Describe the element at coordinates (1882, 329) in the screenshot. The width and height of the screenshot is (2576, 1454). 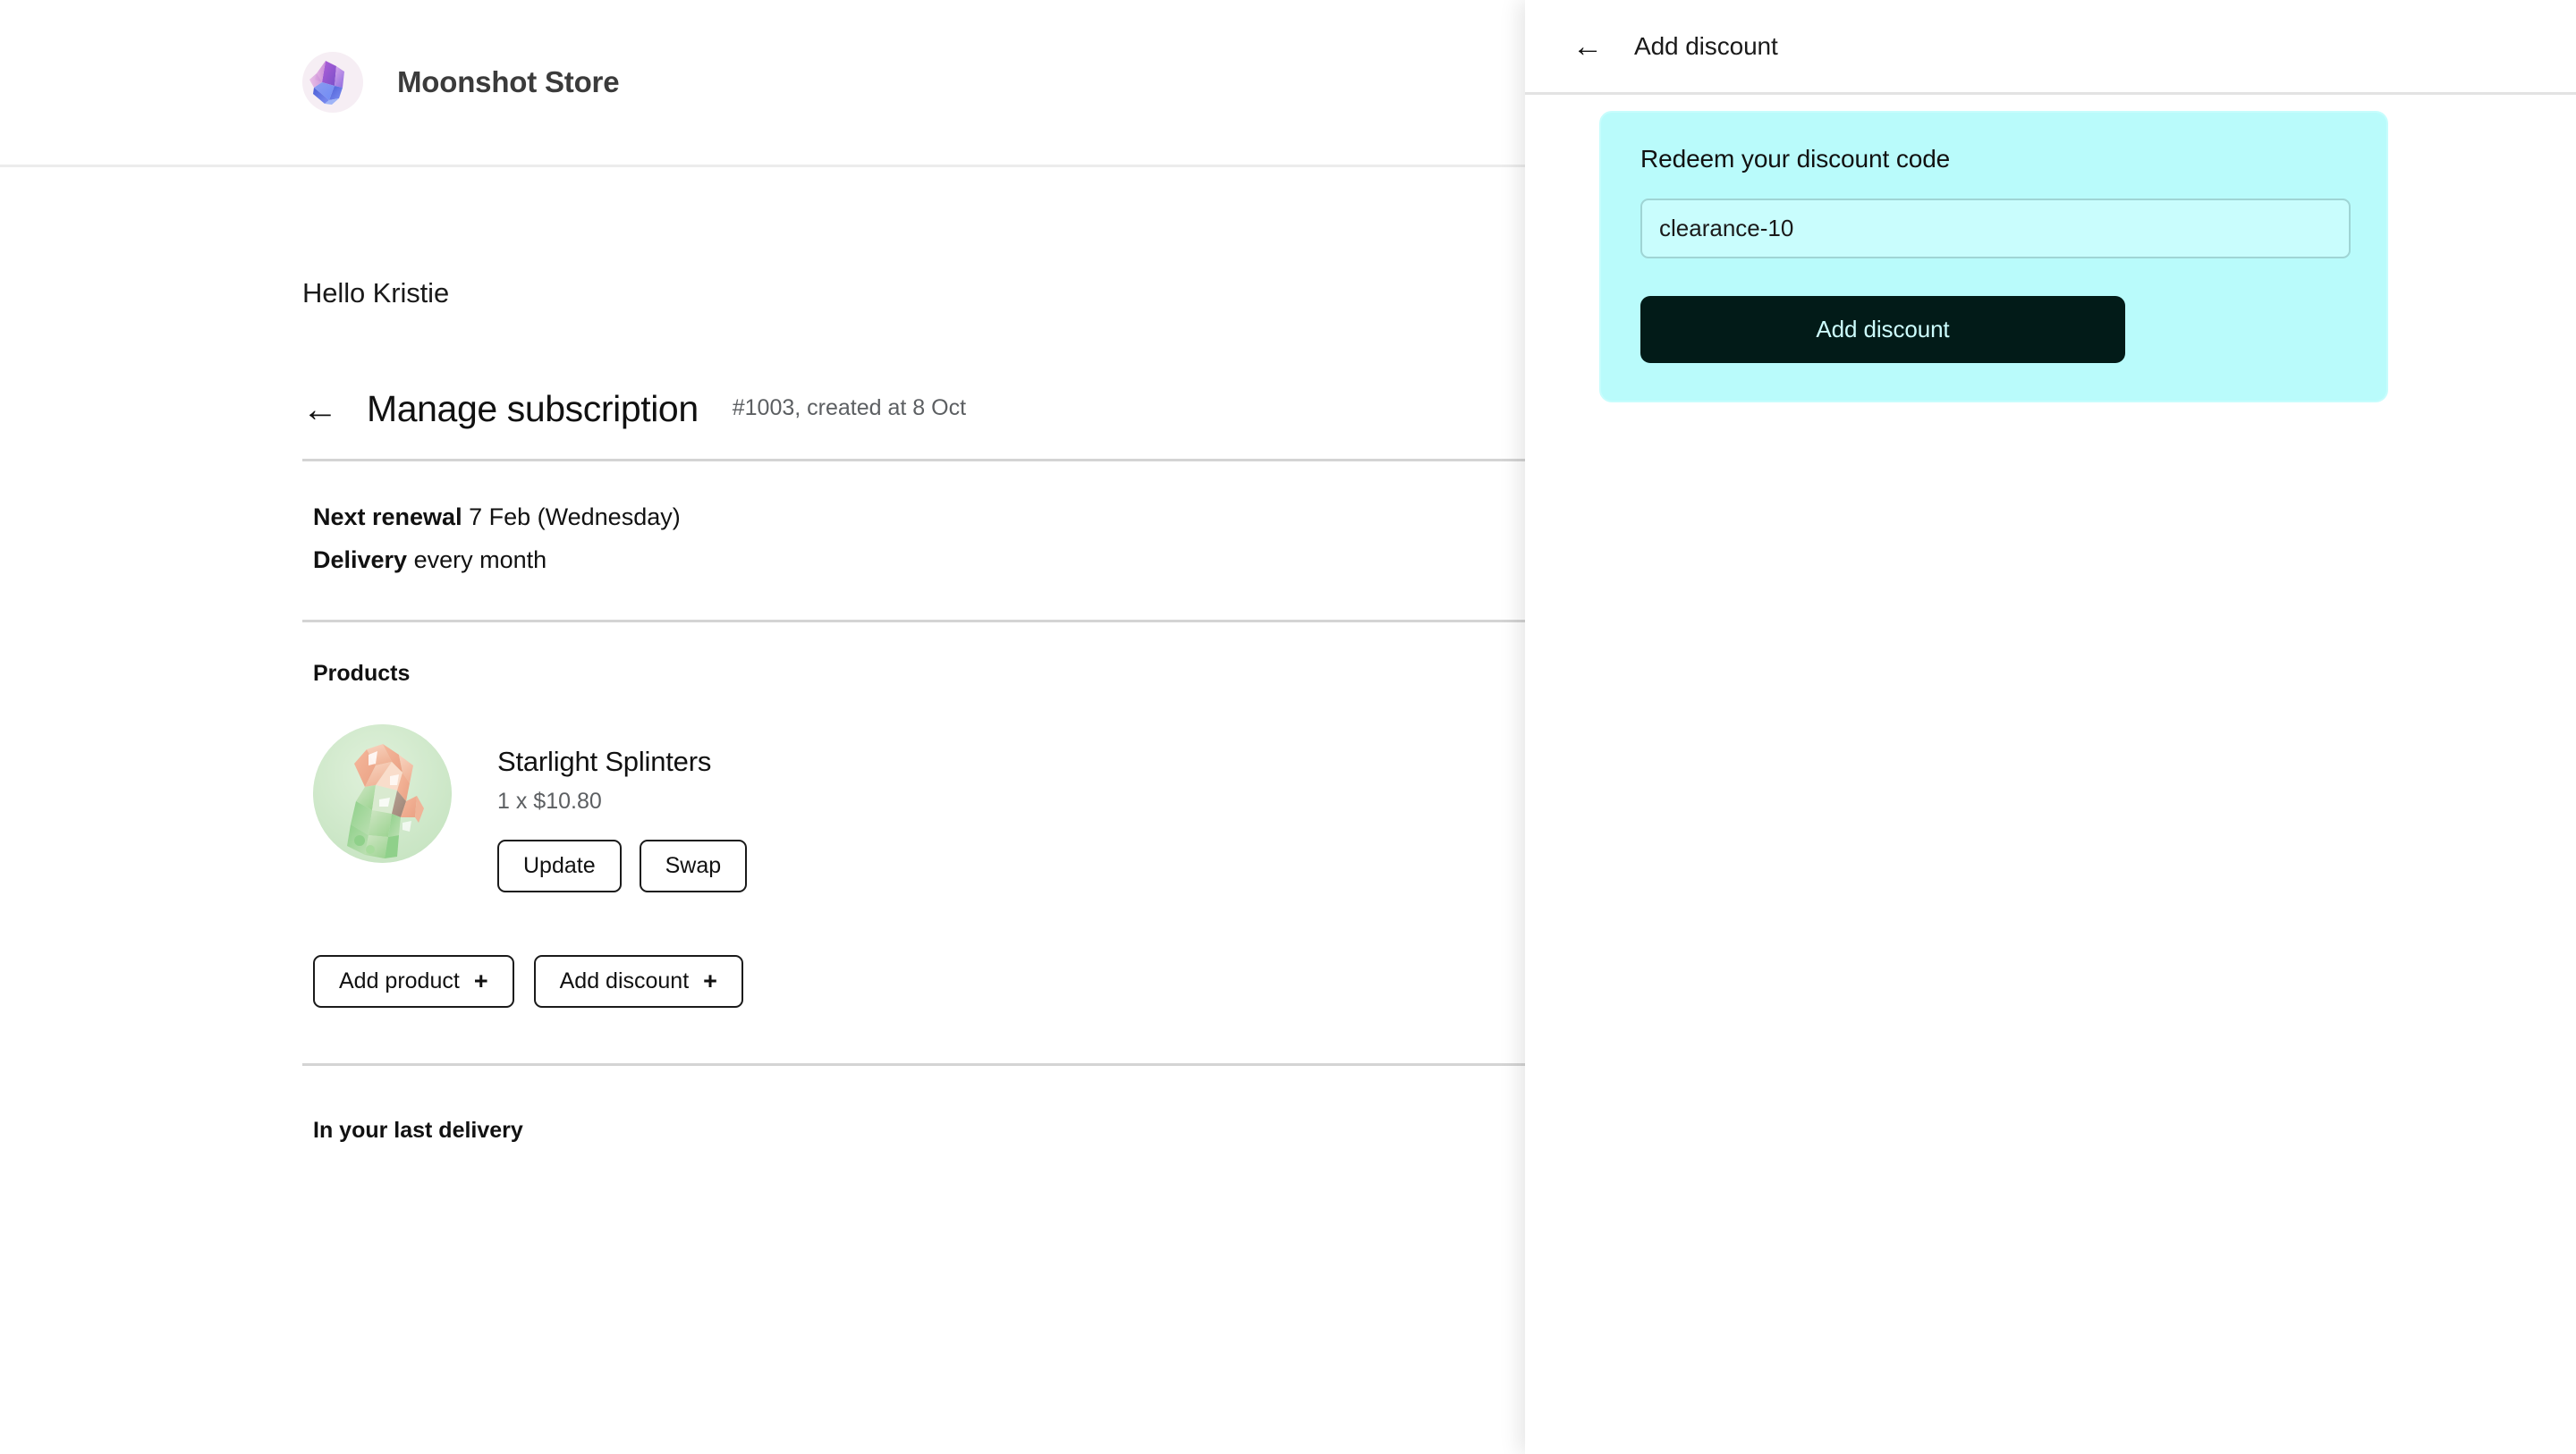
I see `submit-discount-button: Add discount` at that location.